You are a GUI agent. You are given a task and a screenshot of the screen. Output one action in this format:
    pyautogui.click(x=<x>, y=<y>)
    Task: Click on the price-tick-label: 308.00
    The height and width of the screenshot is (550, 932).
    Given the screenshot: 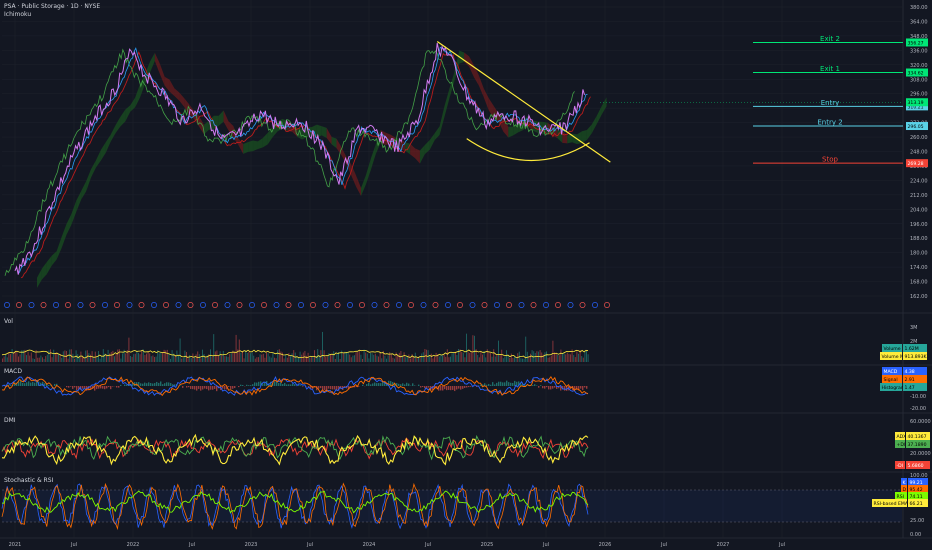 What is the action you would take?
    pyautogui.click(x=919, y=80)
    